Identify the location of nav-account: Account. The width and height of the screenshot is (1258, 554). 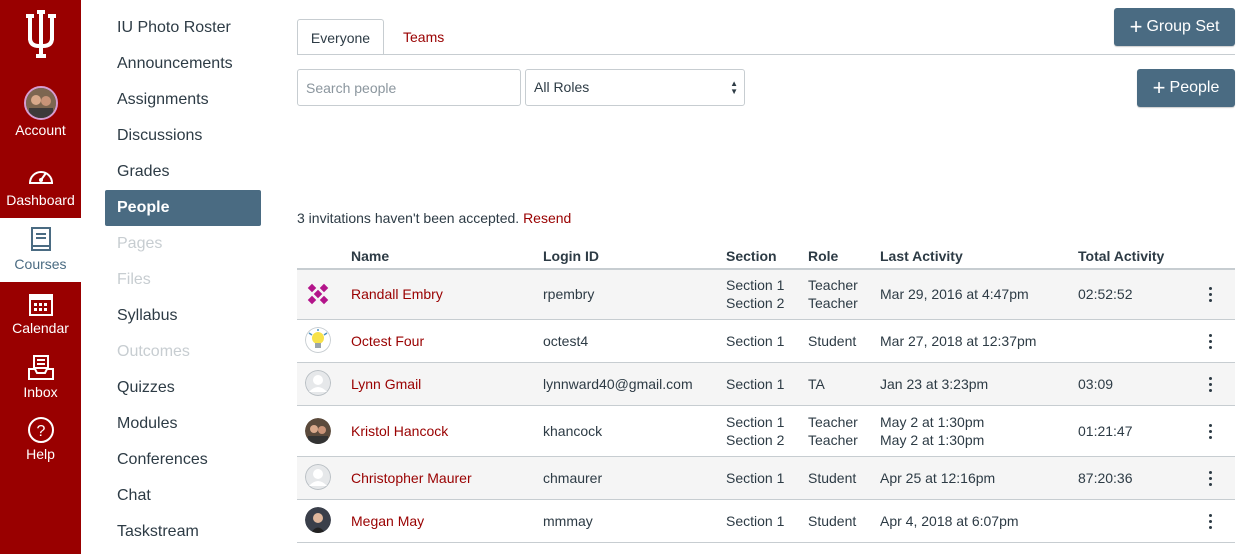
(40, 116).